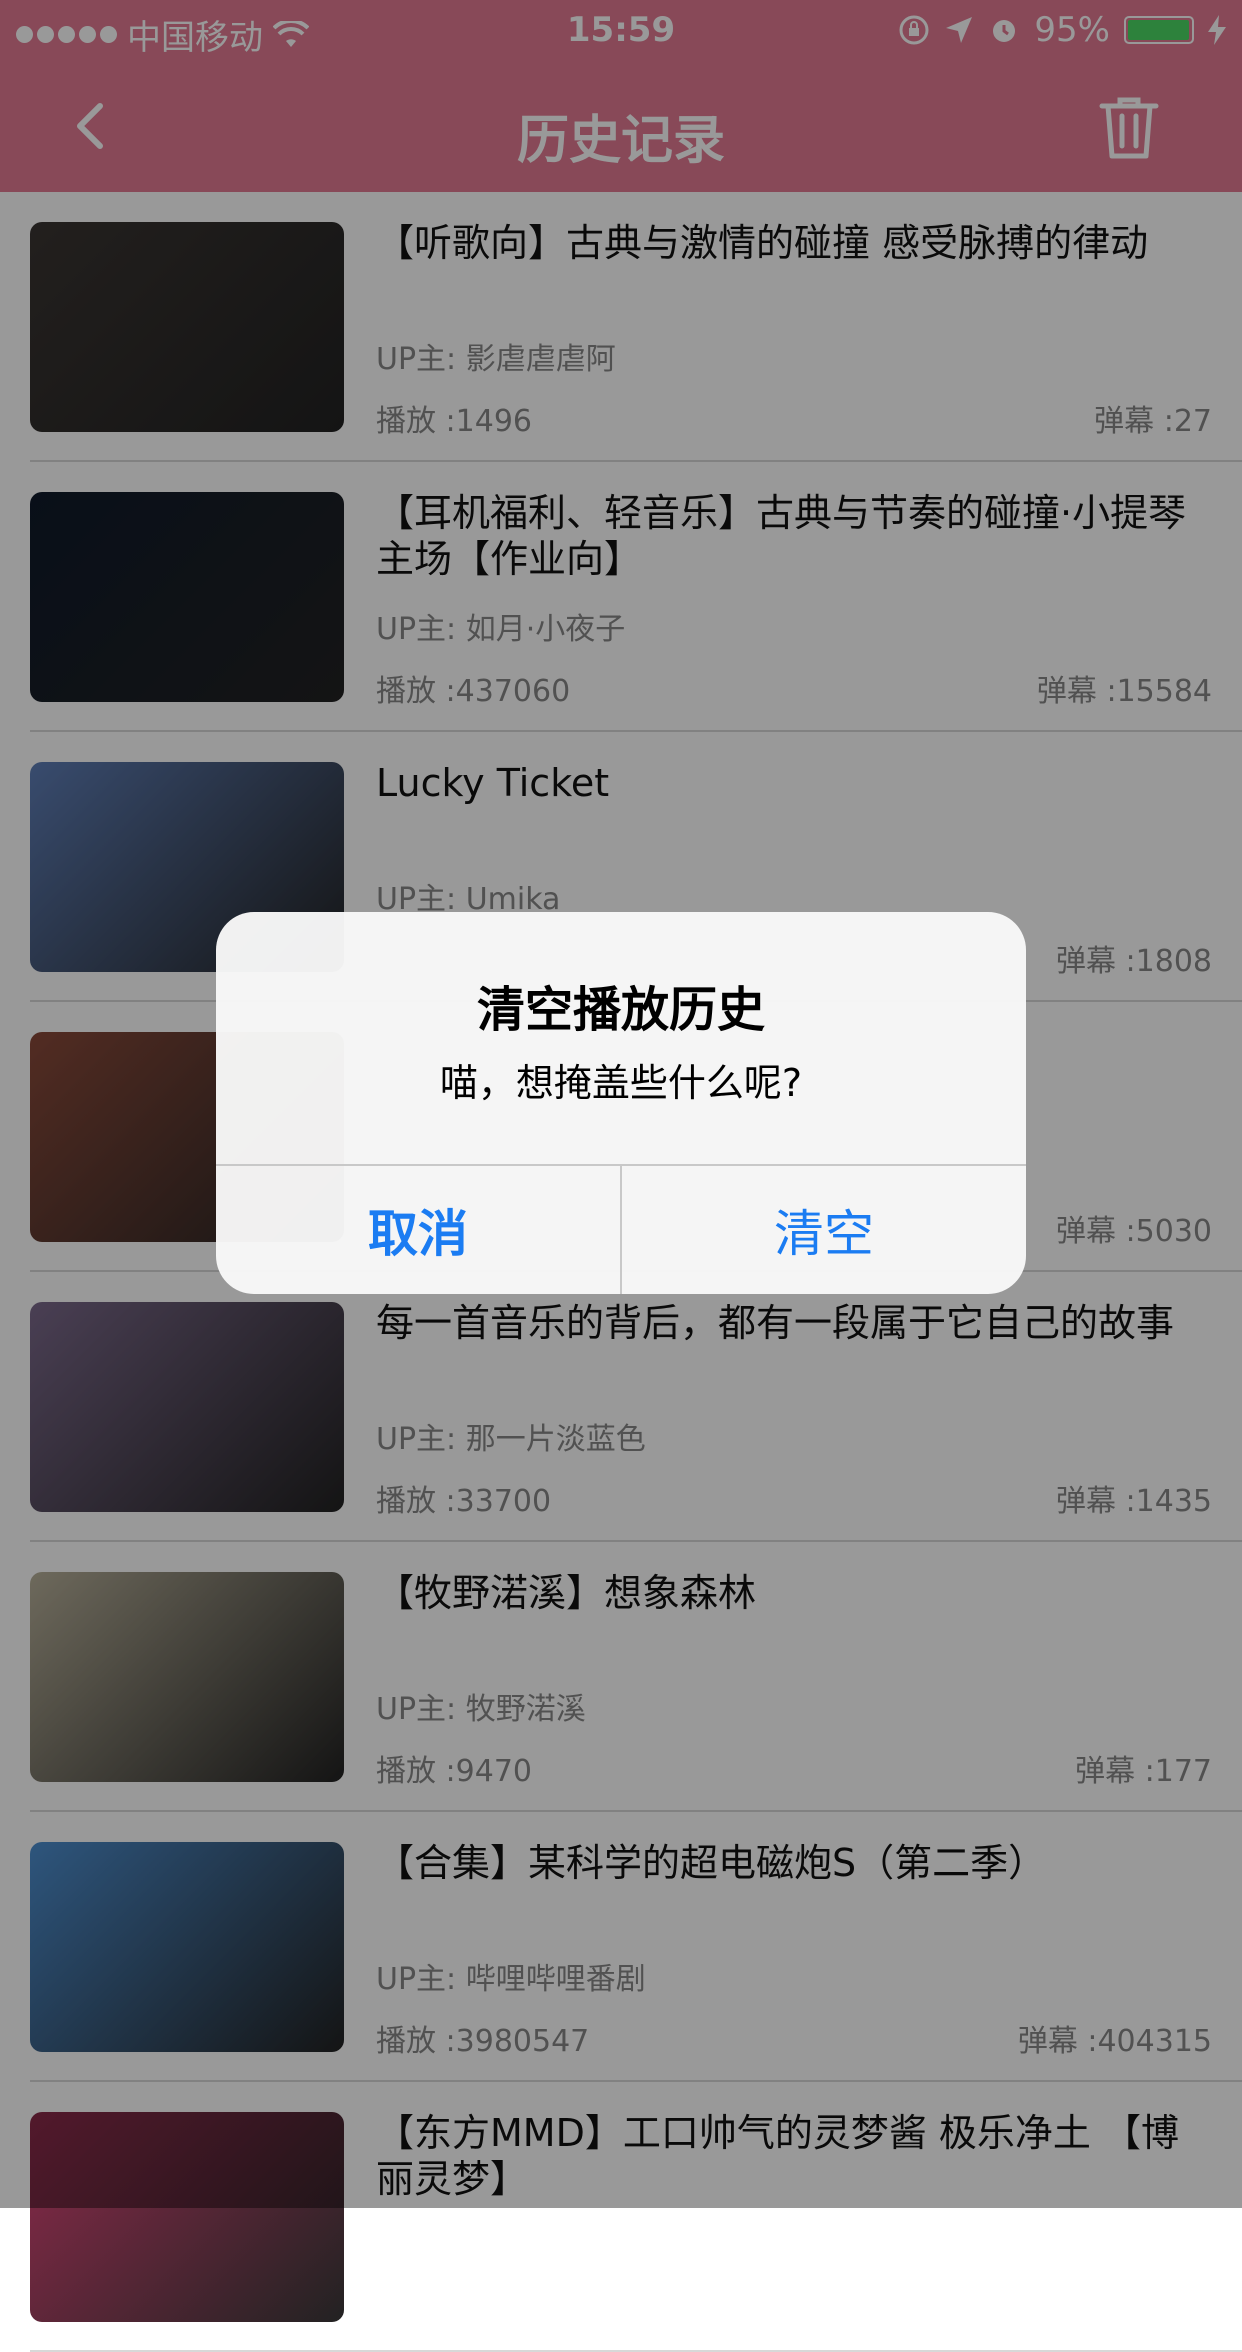  I want to click on clear-history-alert: 清空播放历史 喵，想掩盖些什么呢? 取消 清空, so click(621, 1103).